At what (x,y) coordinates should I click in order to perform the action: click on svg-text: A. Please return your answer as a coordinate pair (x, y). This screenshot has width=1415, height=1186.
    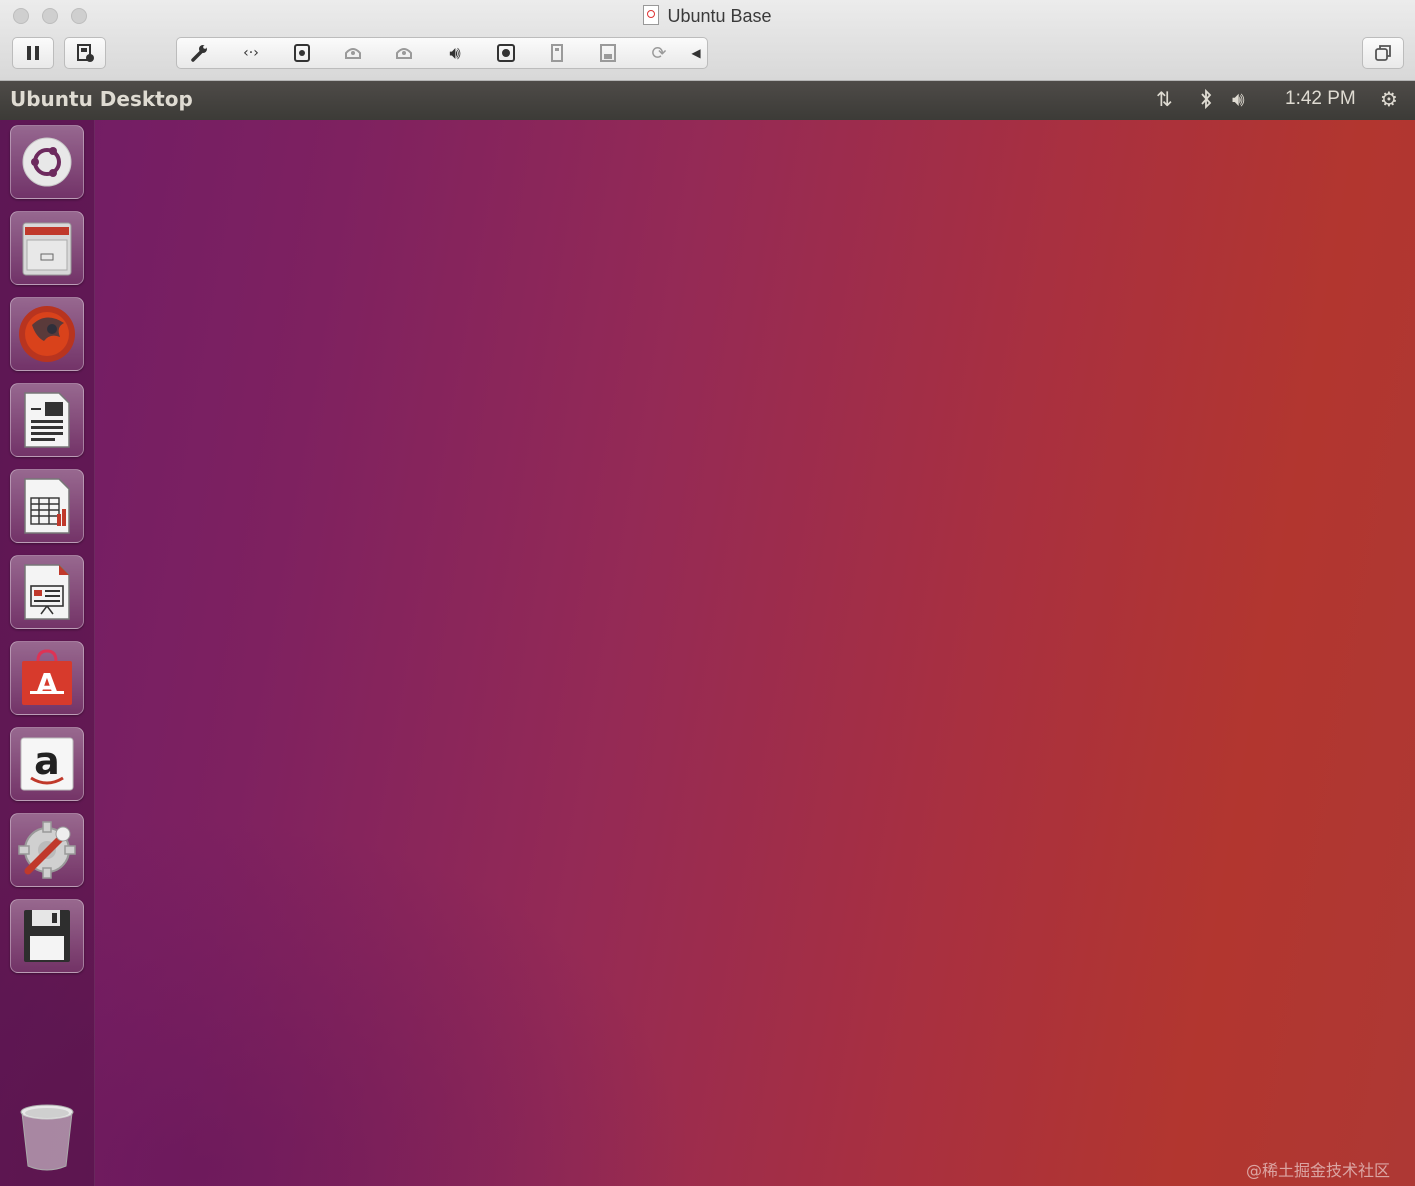
    Looking at the image, I should click on (47, 683).